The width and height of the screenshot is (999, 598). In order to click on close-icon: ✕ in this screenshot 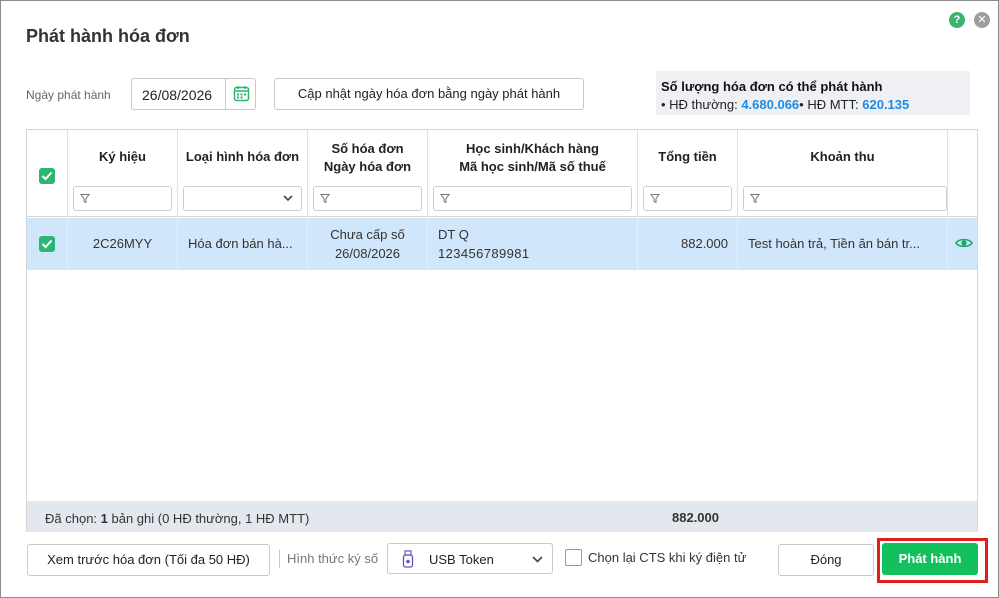, I will do `click(982, 20)`.